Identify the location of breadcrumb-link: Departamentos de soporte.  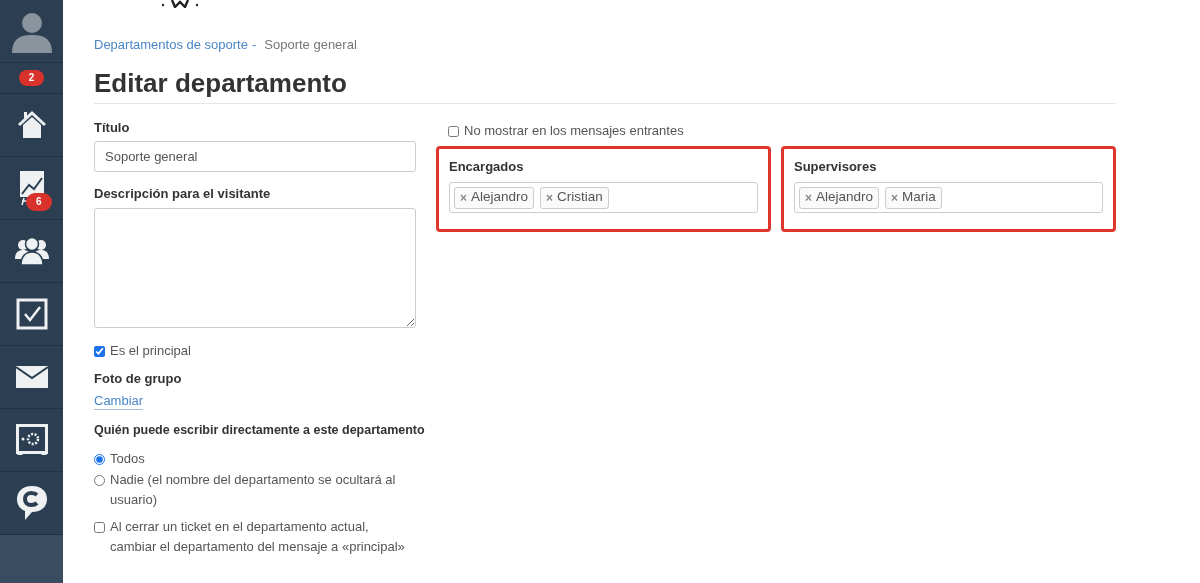
(171, 45).